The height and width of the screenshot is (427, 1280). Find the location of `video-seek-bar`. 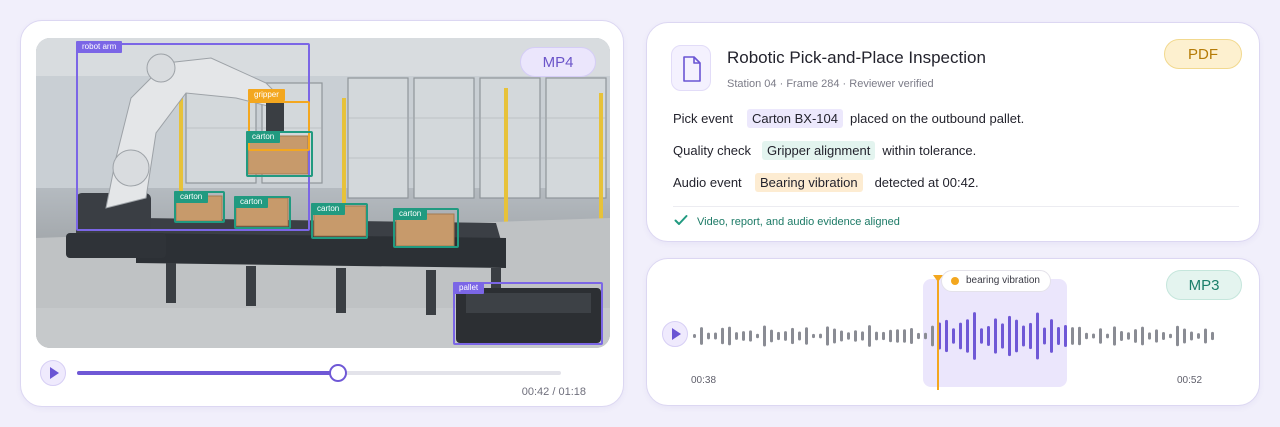

video-seek-bar is located at coordinates (319, 373).